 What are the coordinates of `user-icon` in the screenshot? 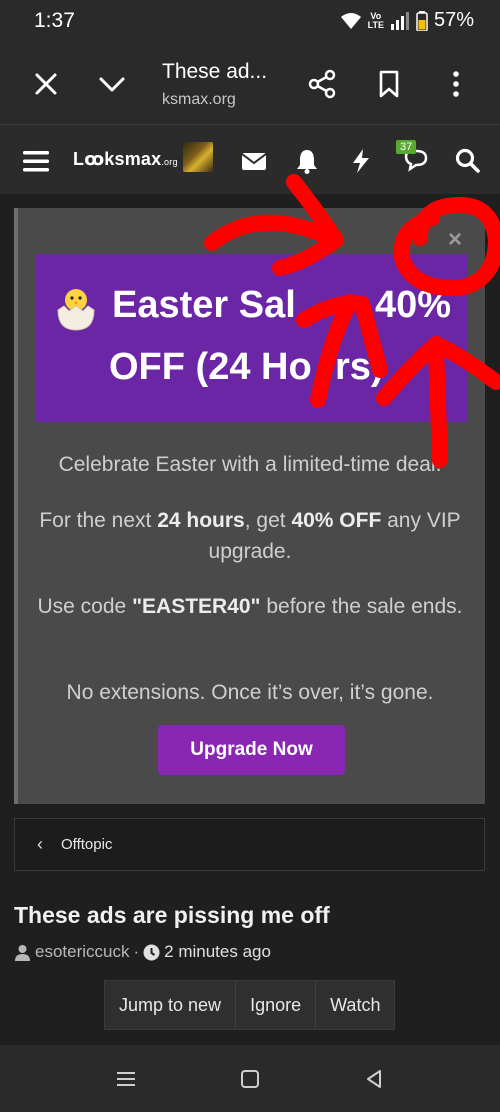 It's located at (22, 952).